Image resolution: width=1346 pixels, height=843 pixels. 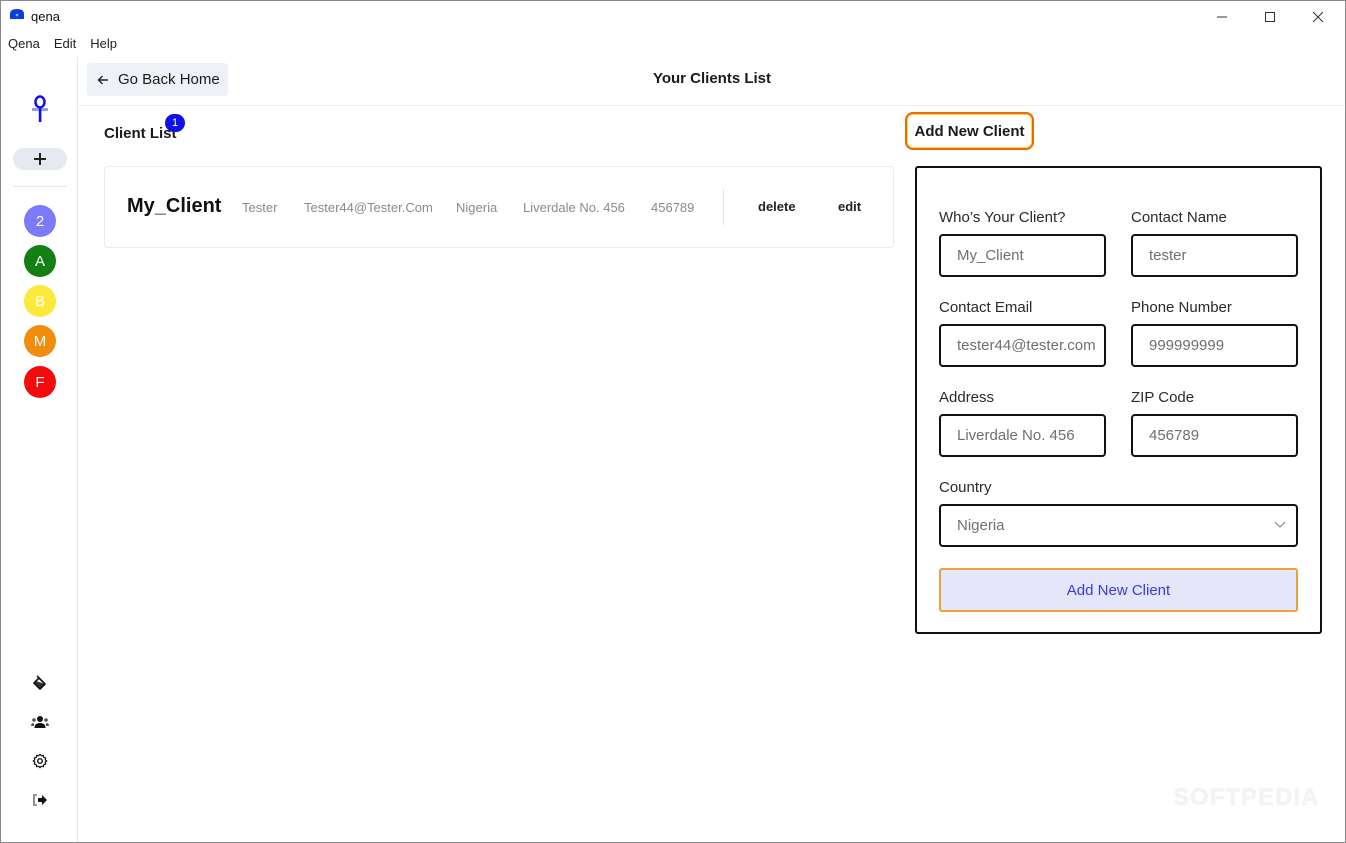 What do you see at coordinates (1214, 345) in the screenshot?
I see `phone-number-input: 999999999` at bounding box center [1214, 345].